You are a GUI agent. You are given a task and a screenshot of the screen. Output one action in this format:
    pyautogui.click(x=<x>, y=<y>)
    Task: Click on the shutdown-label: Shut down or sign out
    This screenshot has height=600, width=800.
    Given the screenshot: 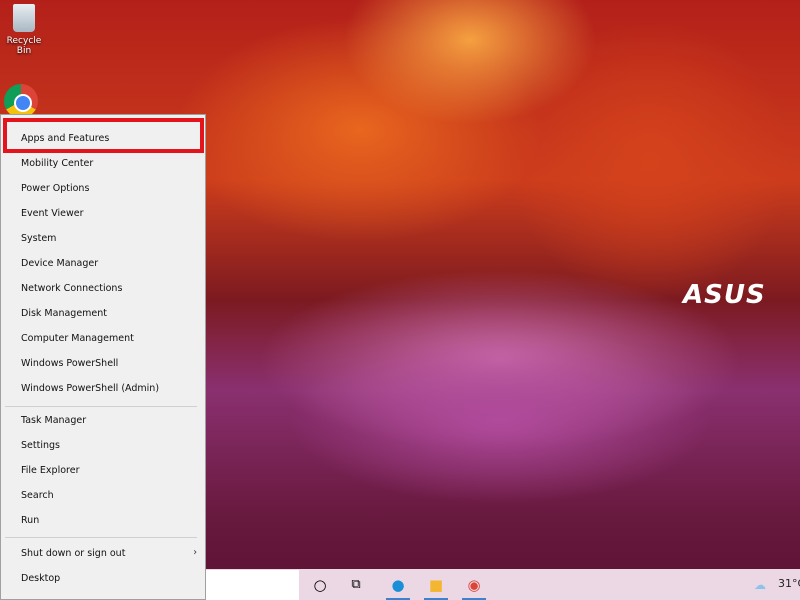 What is the action you would take?
    pyautogui.click(x=73, y=553)
    